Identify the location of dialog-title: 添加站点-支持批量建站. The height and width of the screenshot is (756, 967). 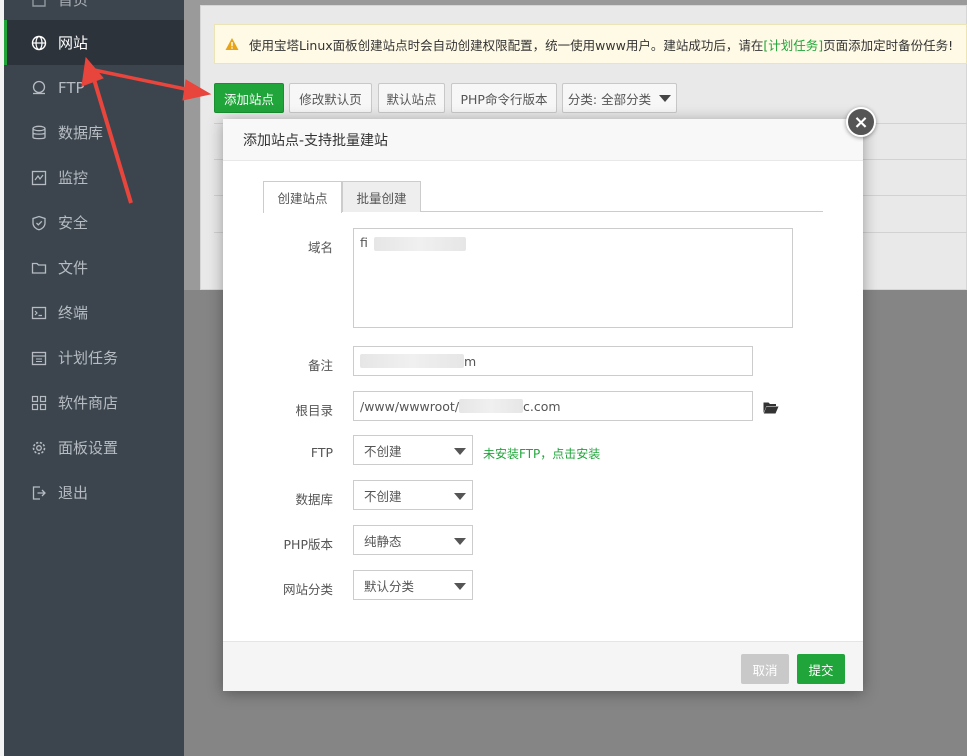
(316, 140).